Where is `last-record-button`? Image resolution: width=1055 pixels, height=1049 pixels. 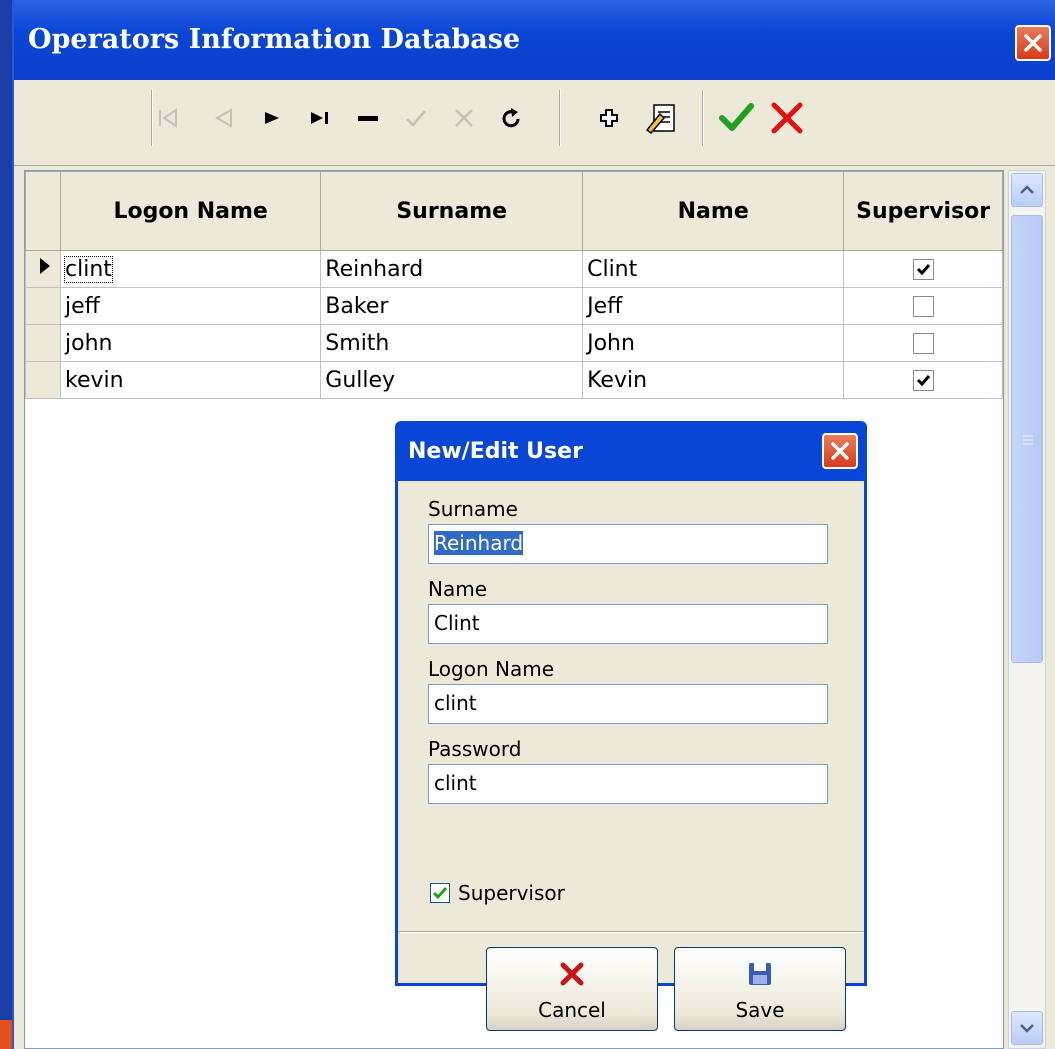
last-record-button is located at coordinates (320, 118).